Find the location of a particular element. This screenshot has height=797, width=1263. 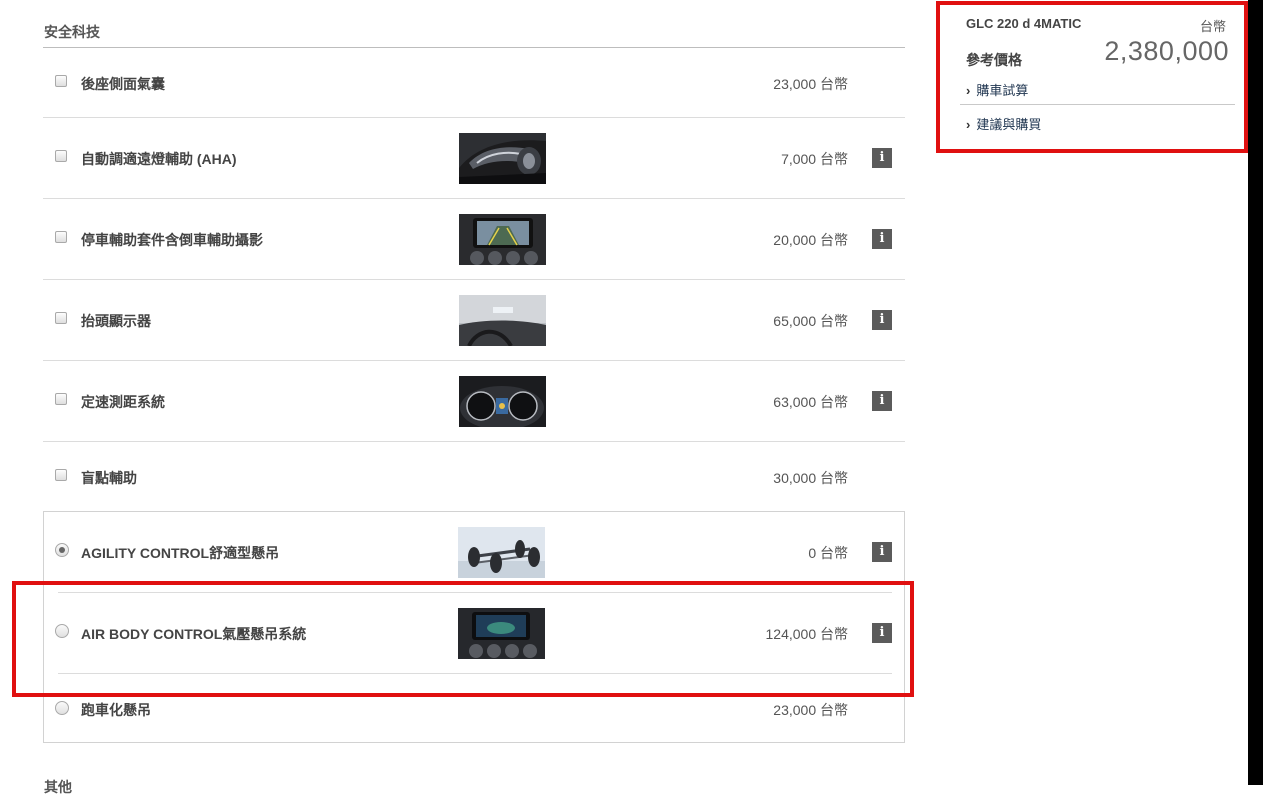

section-title: 安全科技 is located at coordinates (72, 32).